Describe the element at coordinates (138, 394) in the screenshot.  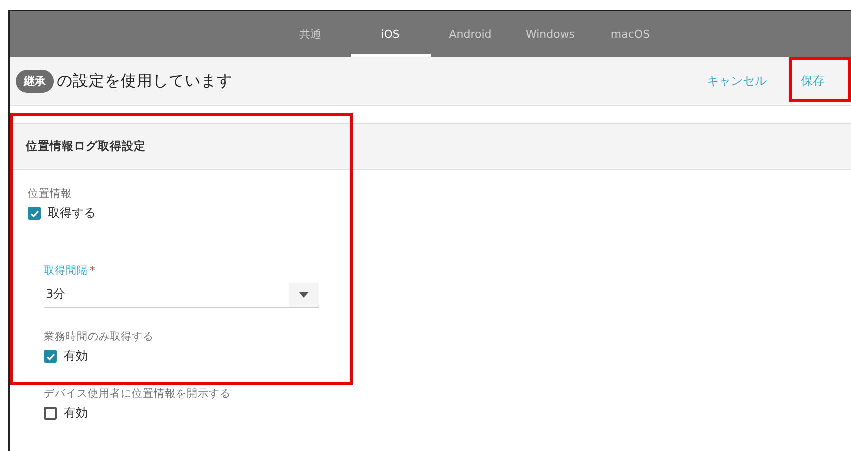
I see `field-label: デバイス使用者に位置情報を開示する` at that location.